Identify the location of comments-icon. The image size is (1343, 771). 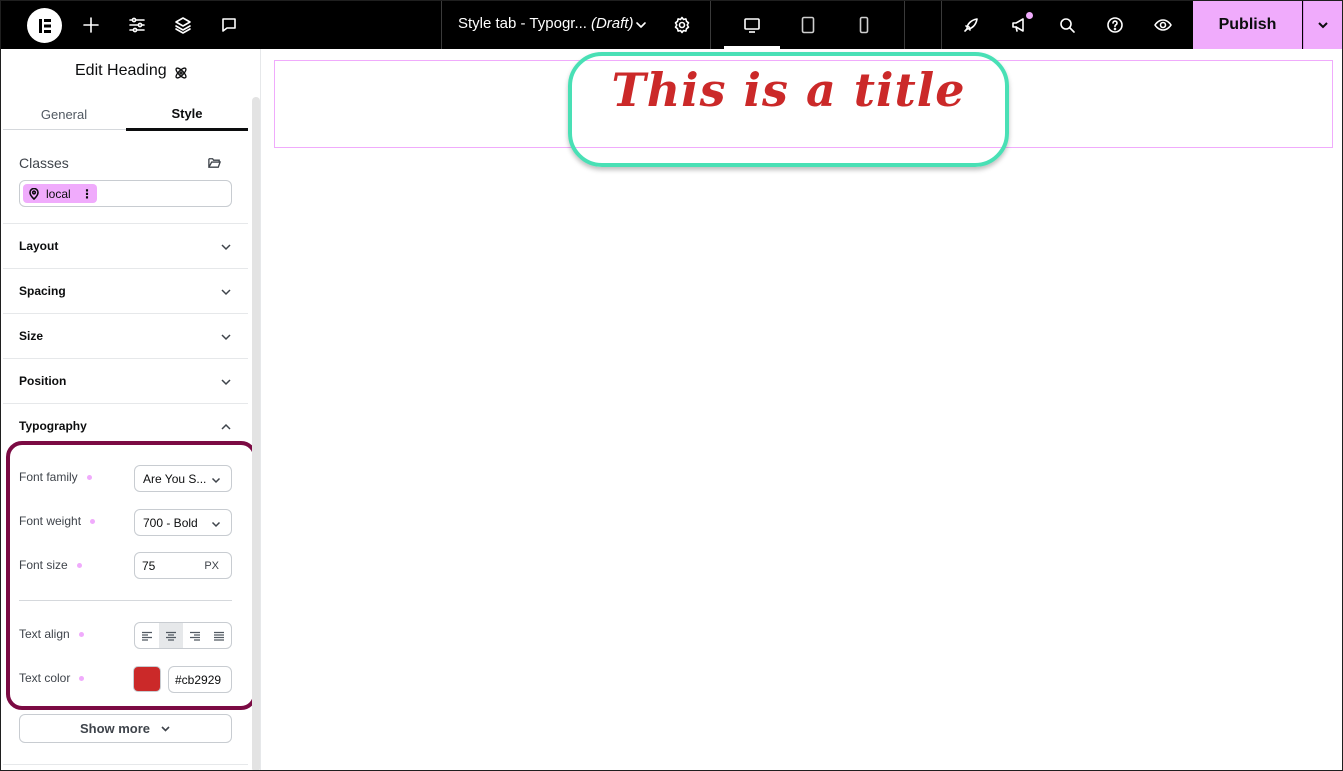
(229, 25).